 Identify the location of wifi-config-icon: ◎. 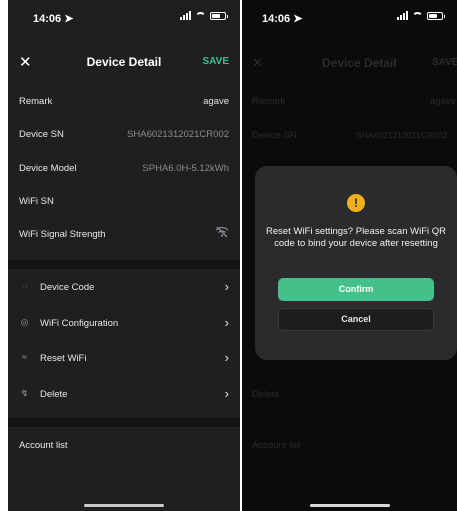
(24, 322).